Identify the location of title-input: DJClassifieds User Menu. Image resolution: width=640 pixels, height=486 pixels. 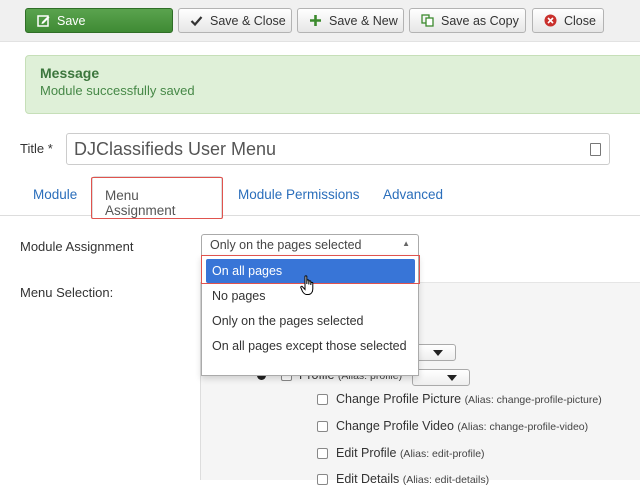
(338, 149).